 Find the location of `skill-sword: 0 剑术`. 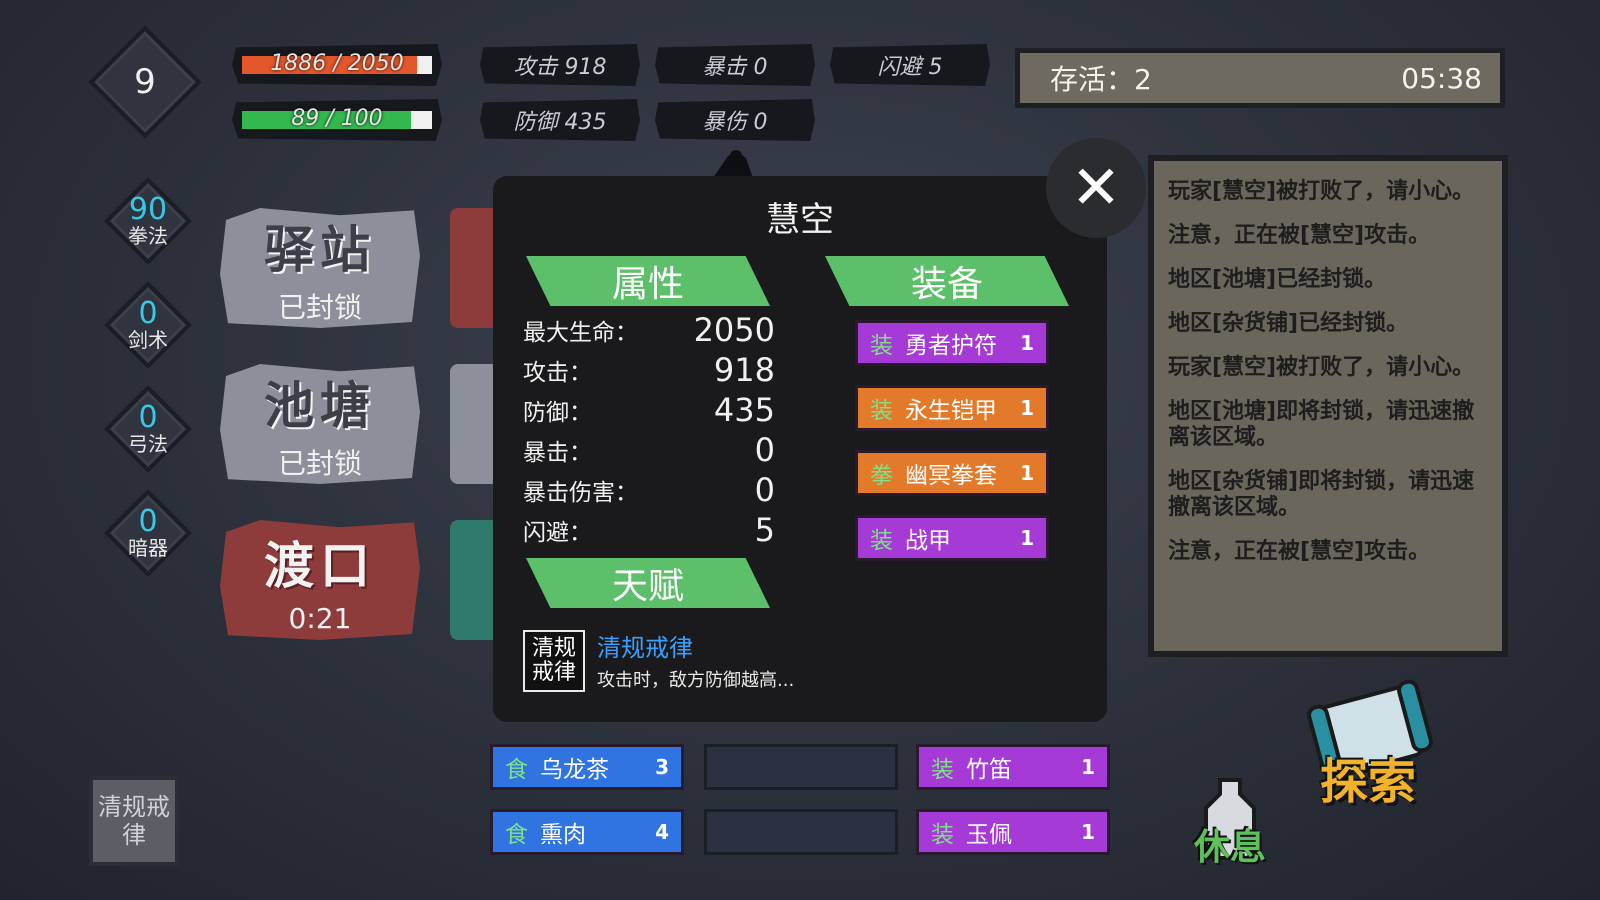

skill-sword: 0 剑术 is located at coordinates (148, 325).